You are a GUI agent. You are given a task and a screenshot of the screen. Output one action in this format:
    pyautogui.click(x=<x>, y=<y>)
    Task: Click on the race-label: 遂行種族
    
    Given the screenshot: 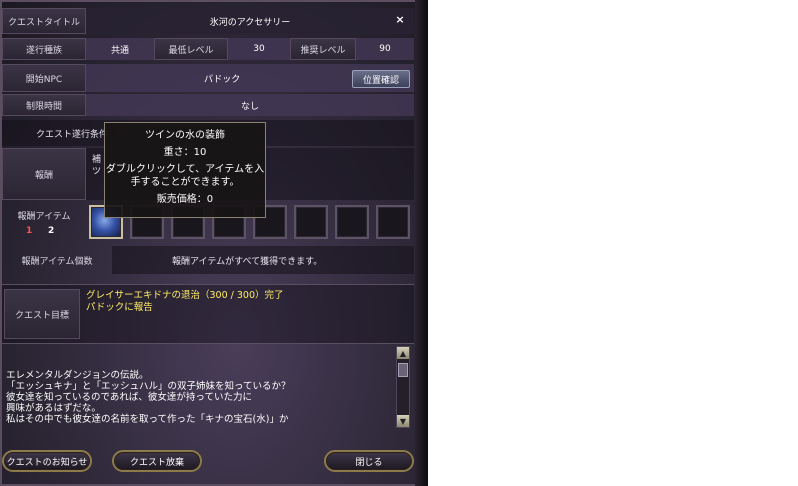 What is the action you would take?
    pyautogui.click(x=44, y=49)
    